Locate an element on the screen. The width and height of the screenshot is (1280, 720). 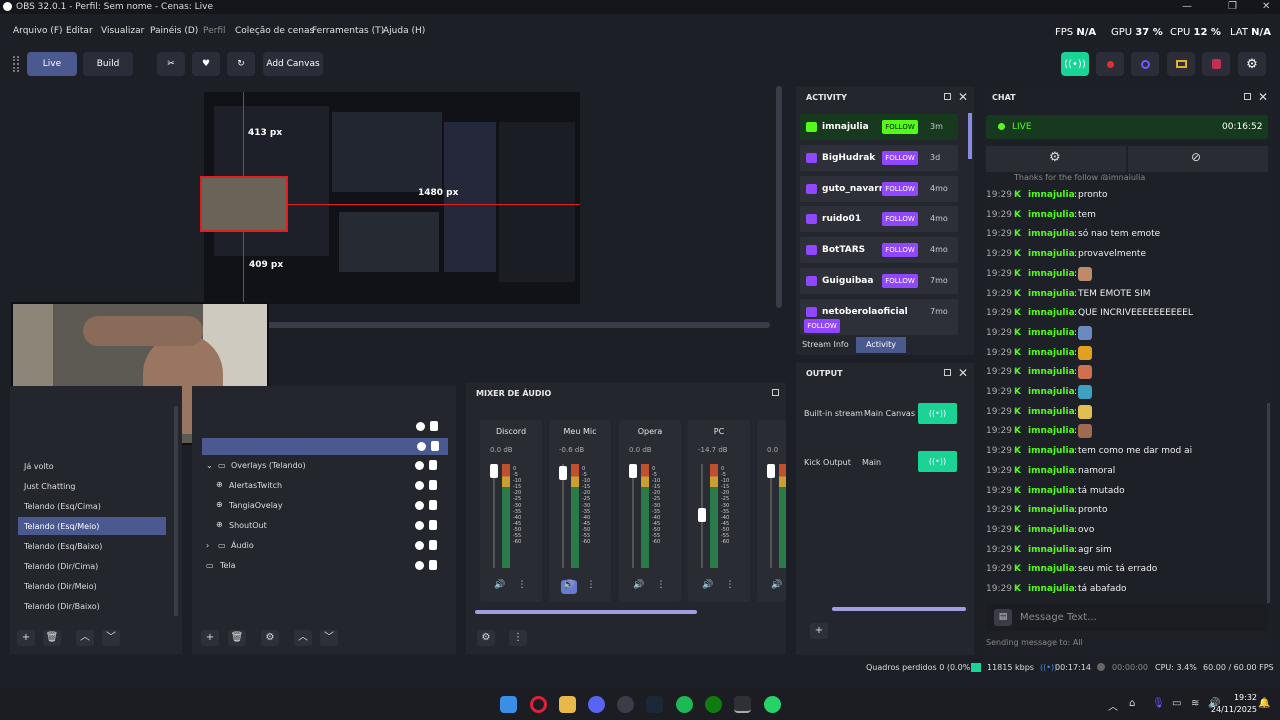
preview-hscrollbar is located at coordinates (517, 325).